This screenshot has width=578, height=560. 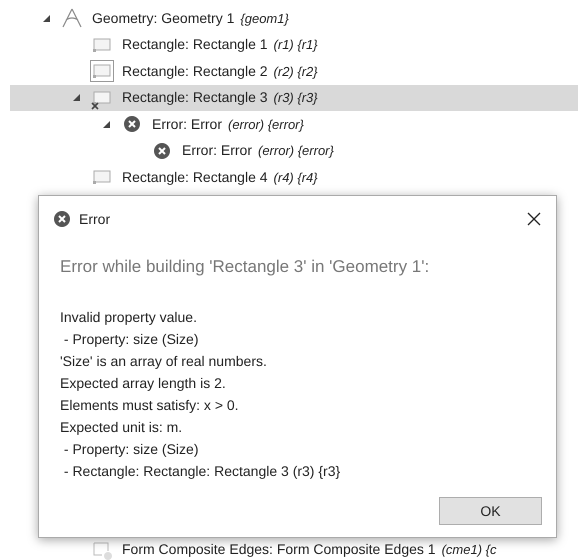 I want to click on tree-item: Rectangle: Rectangle 2 (r2) {r2}, so click(x=294, y=71).